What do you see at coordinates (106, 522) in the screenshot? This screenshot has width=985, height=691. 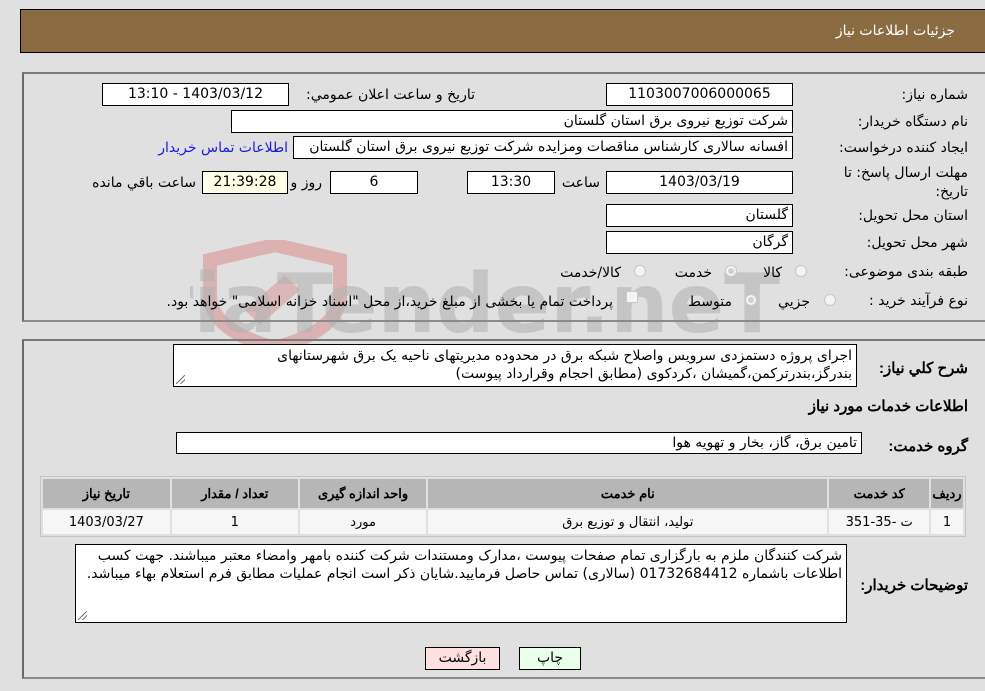 I see `cell-need-date: 1403/03/27` at bounding box center [106, 522].